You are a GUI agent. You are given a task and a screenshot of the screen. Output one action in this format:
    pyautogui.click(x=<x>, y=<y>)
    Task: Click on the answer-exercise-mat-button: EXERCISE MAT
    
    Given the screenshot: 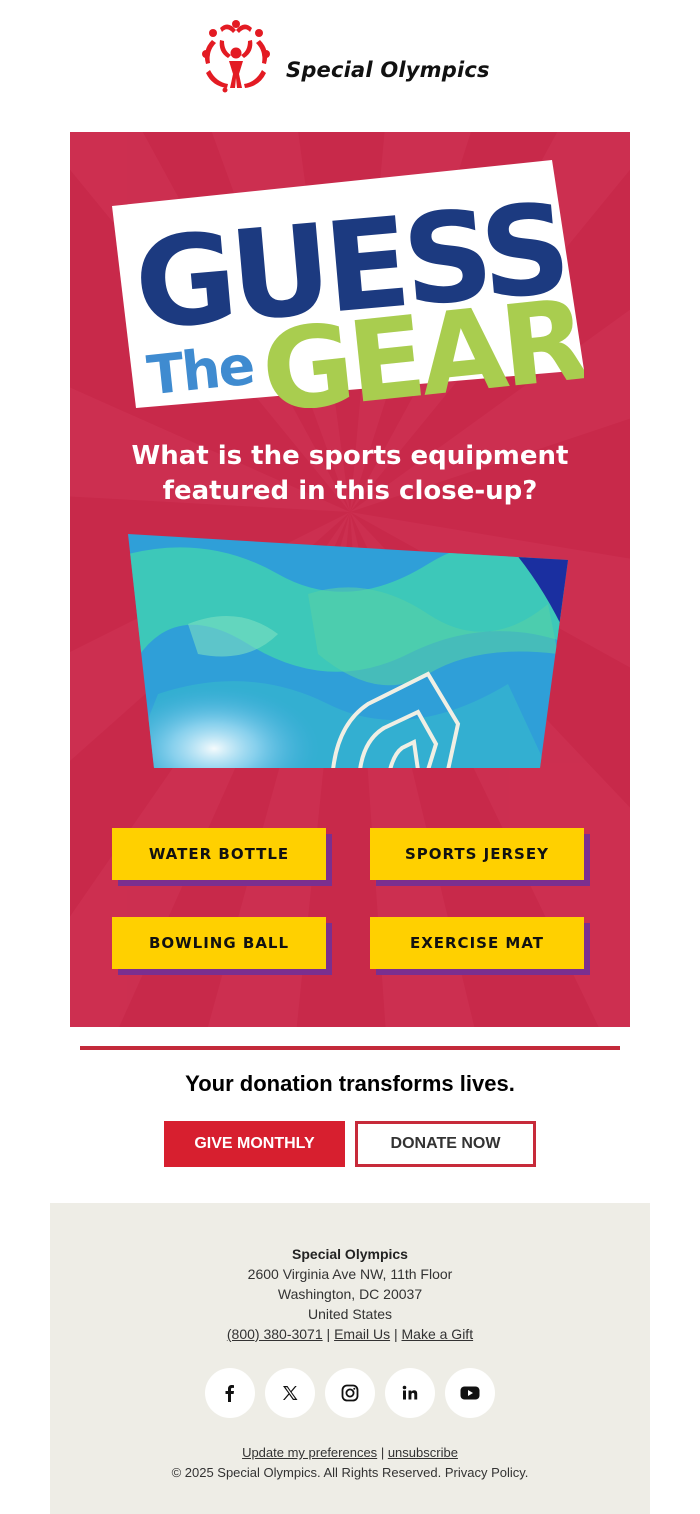 What is the action you would take?
    pyautogui.click(x=477, y=943)
    